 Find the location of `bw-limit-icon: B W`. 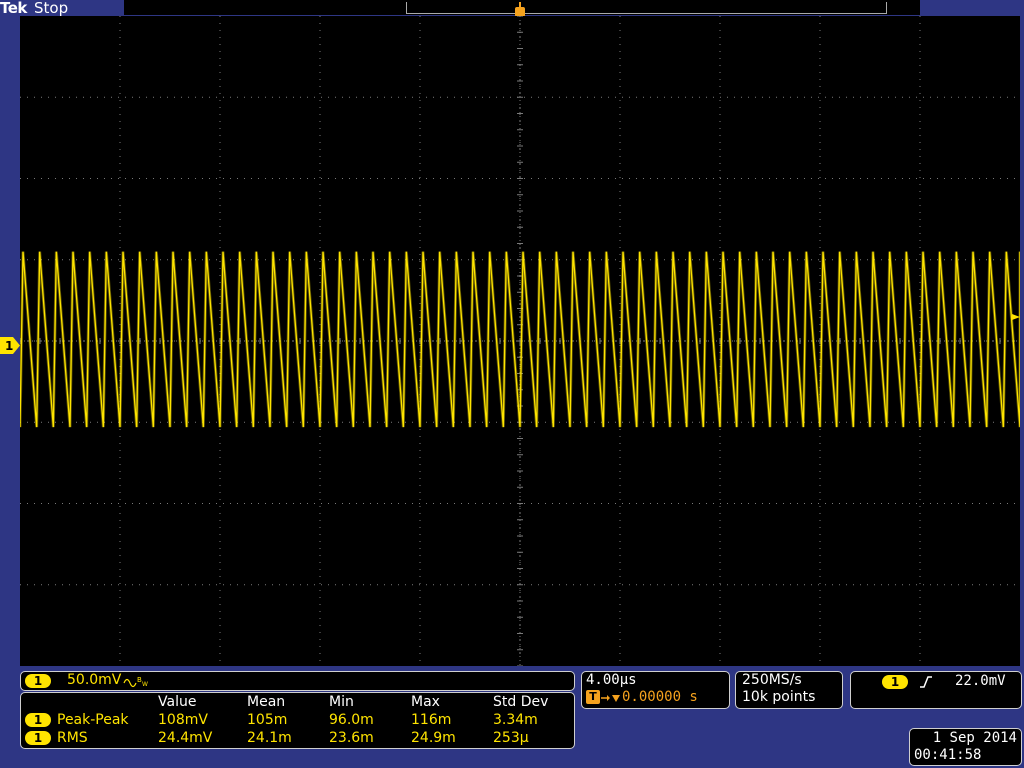

bw-limit-icon: B W is located at coordinates (135, 682).